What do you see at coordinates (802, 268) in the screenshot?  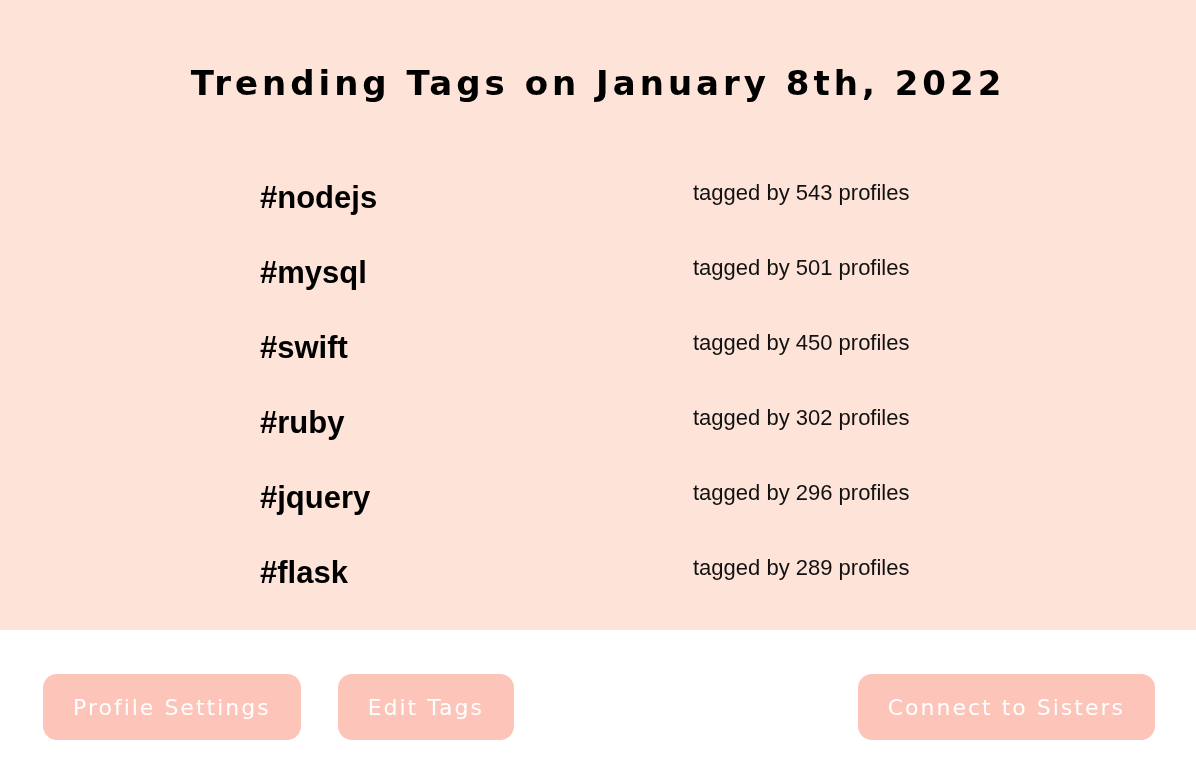 I see `tag-count: tagged by 501 profiles` at bounding box center [802, 268].